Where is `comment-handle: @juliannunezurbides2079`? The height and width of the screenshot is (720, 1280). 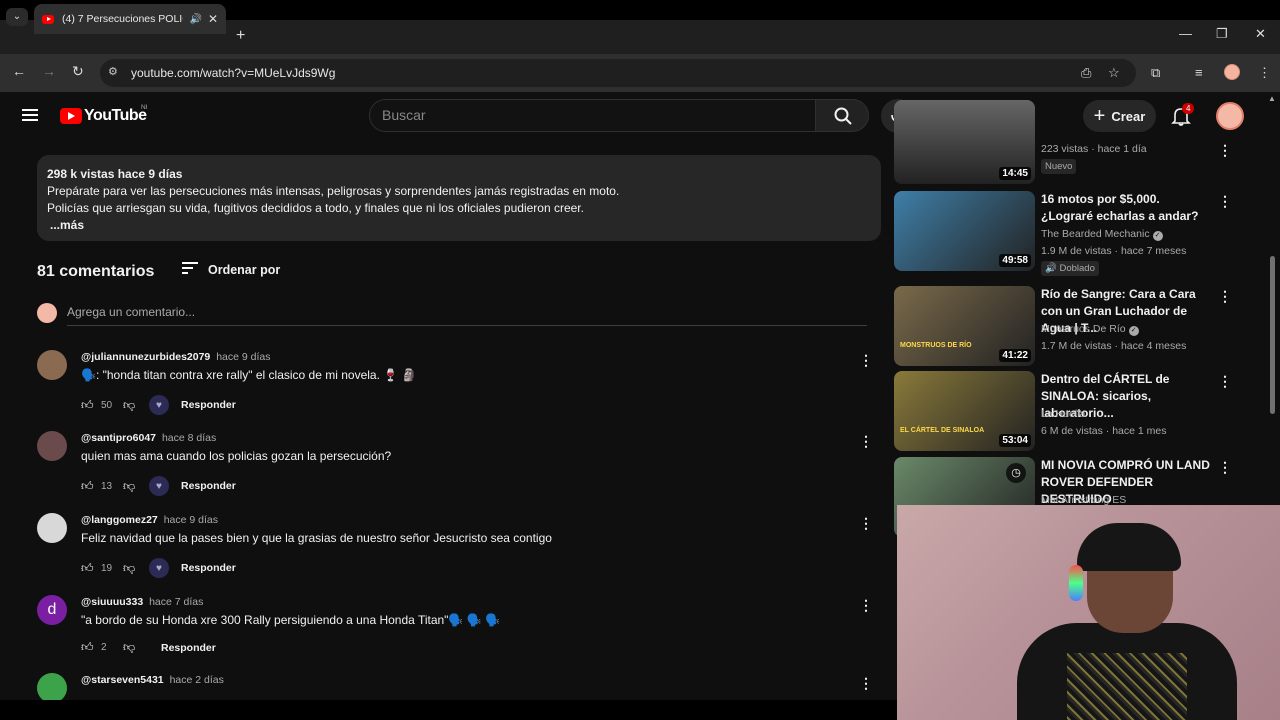
comment-handle: @juliannunezurbides2079 is located at coordinates (145, 357).